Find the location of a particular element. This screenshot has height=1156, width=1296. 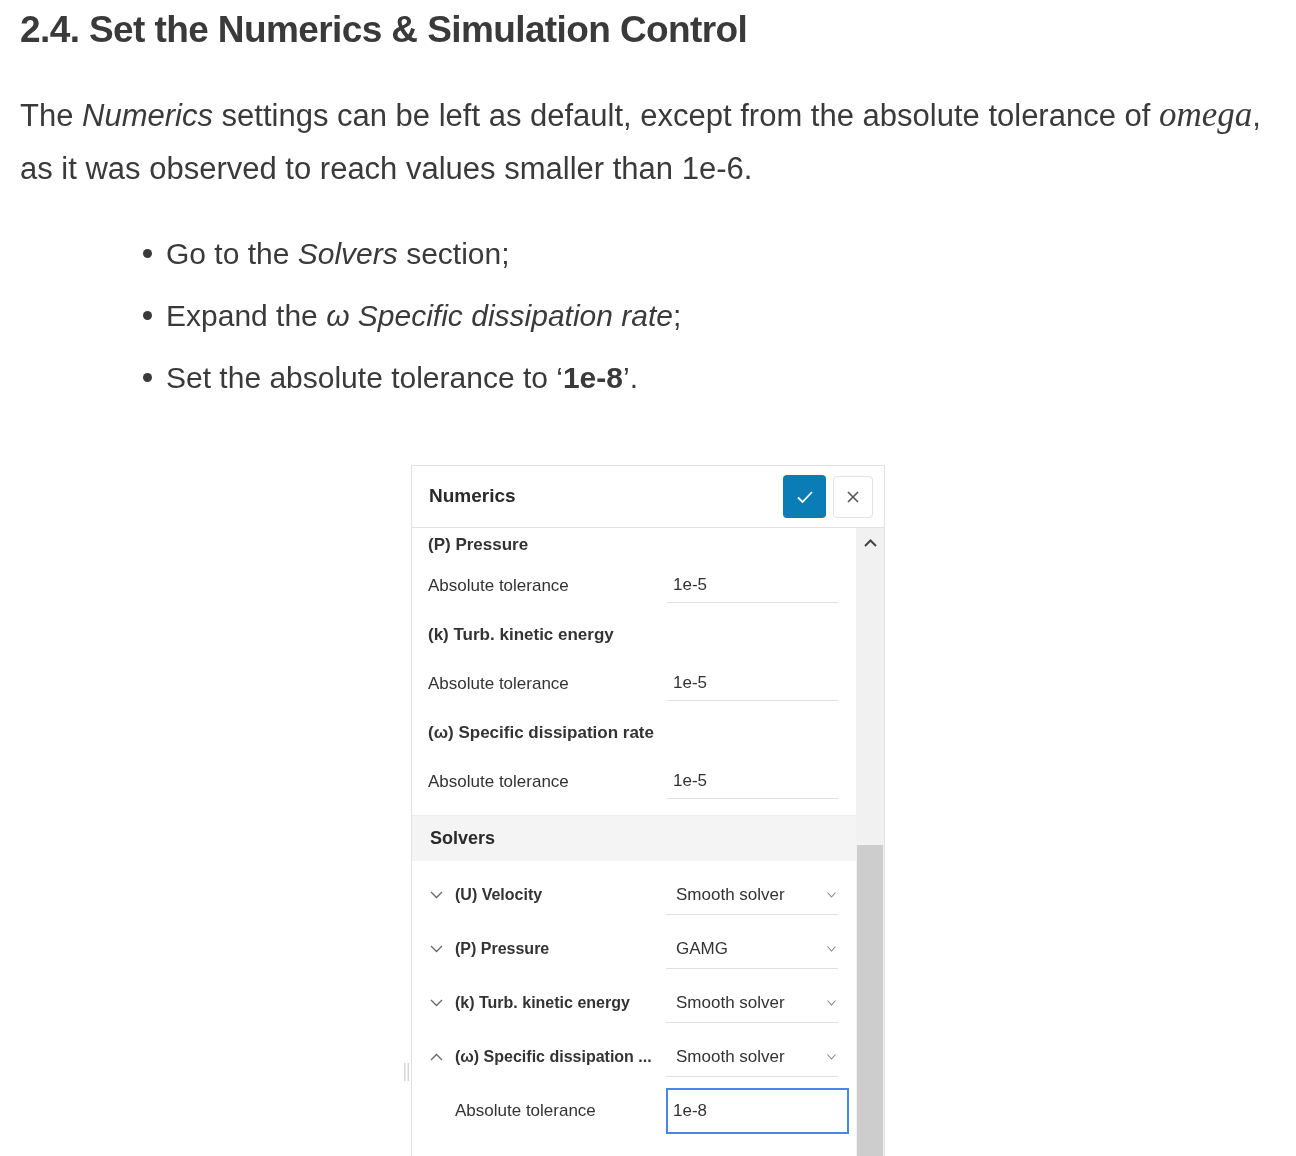

chevron-up-icon is located at coordinates (436, 1057).